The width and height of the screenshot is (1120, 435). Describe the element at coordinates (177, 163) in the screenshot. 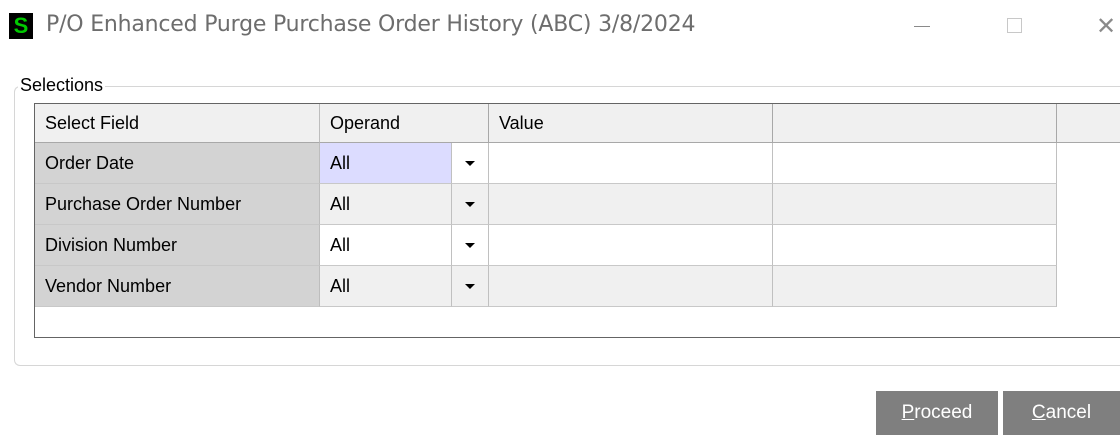

I see `row-select-field: Order Date` at that location.